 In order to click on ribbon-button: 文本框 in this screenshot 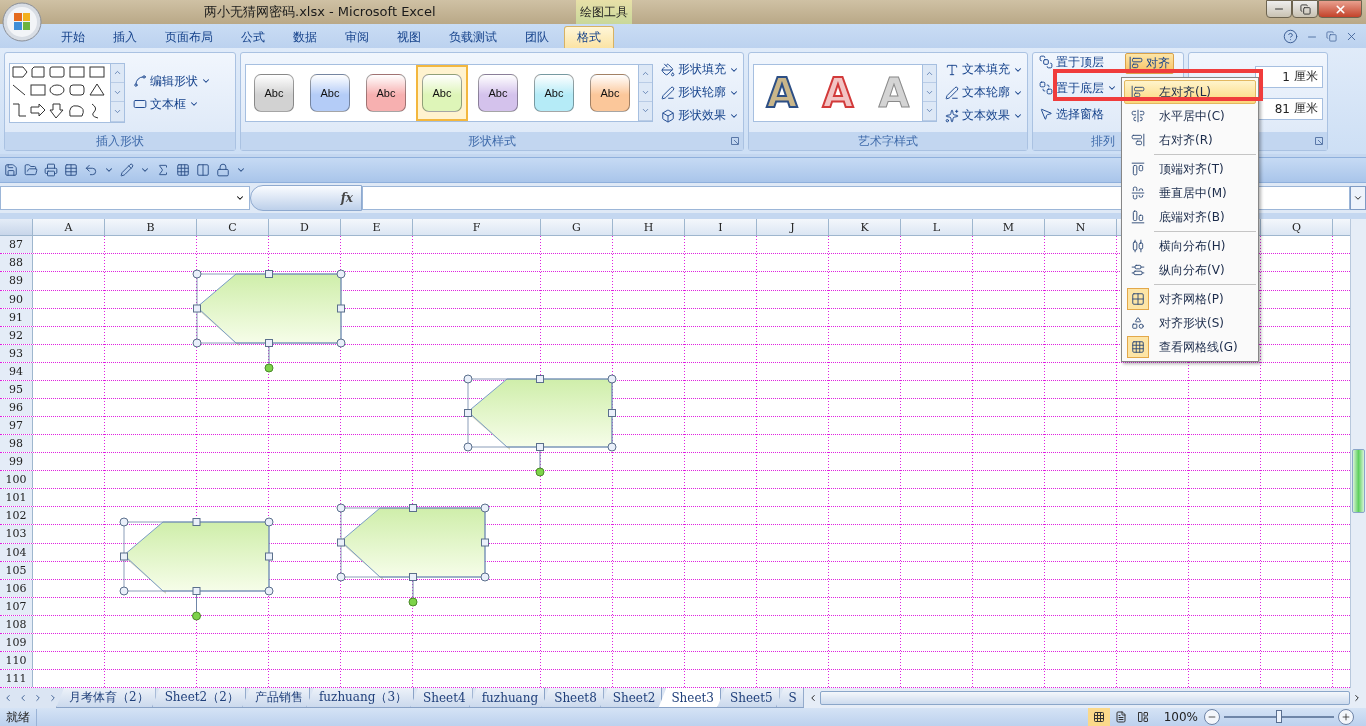, I will do `click(172, 104)`.